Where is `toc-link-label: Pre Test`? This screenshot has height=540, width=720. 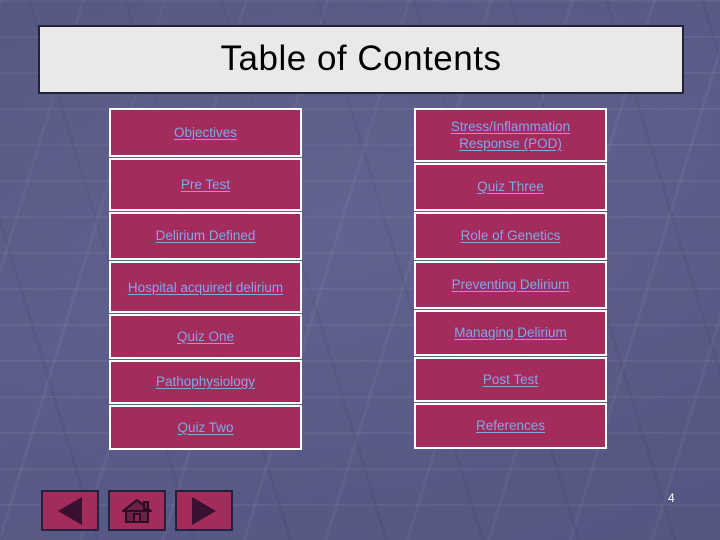
toc-link-label: Pre Test is located at coordinates (205, 184).